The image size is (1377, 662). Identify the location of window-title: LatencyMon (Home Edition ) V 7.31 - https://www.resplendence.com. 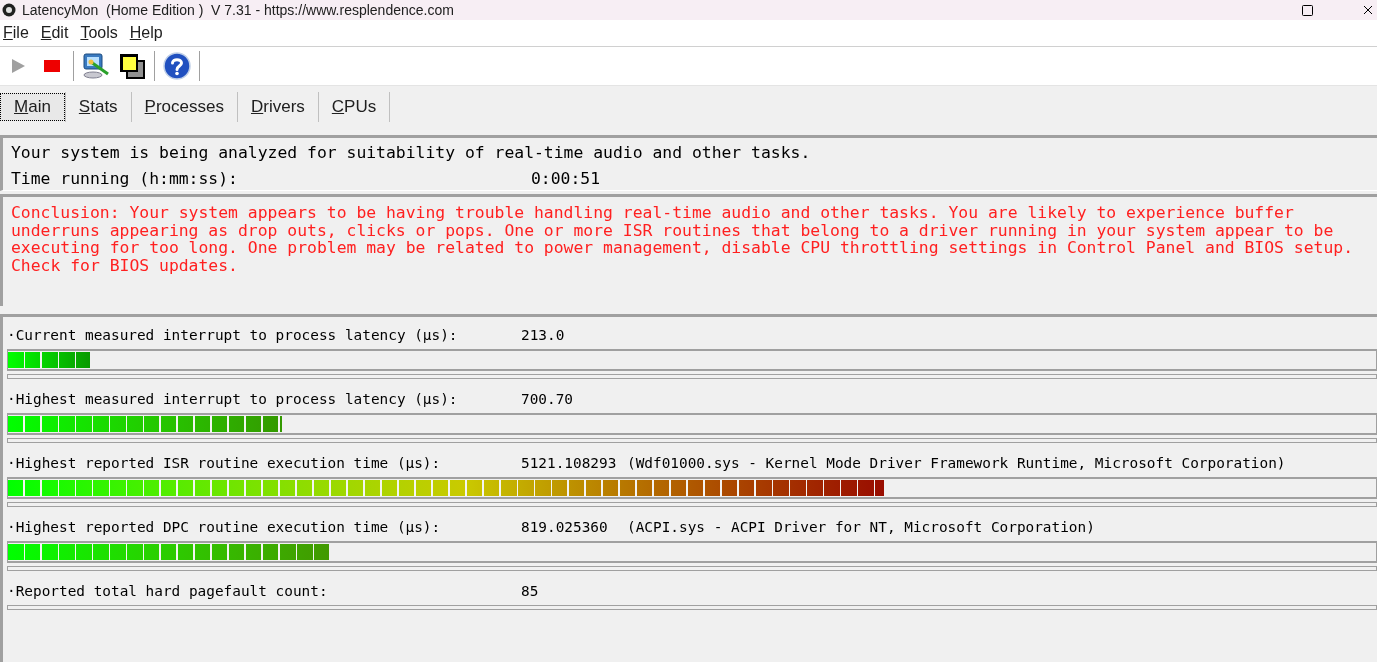
(238, 10).